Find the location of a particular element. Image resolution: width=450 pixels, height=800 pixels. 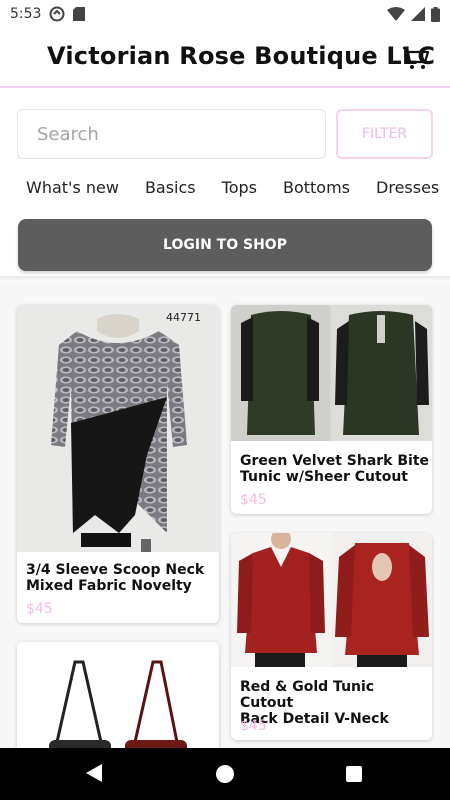

handbags-image is located at coordinates (118, 704).